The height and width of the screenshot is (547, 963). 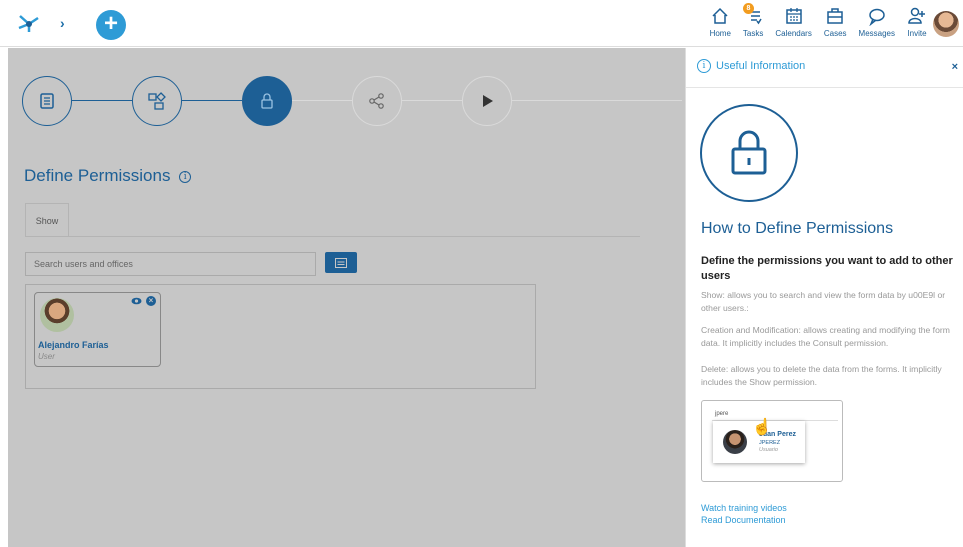 I want to click on nav-messages: Messages, so click(x=877, y=22).